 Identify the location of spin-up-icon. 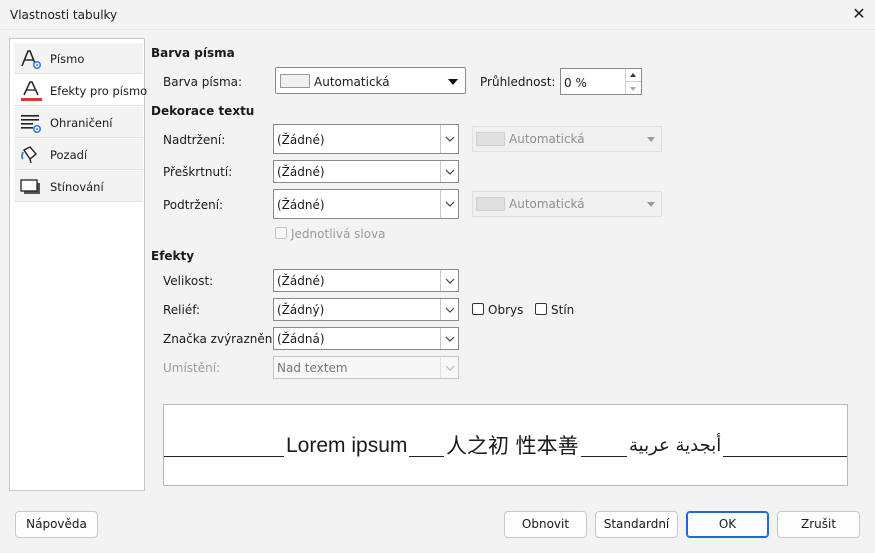
(633, 75).